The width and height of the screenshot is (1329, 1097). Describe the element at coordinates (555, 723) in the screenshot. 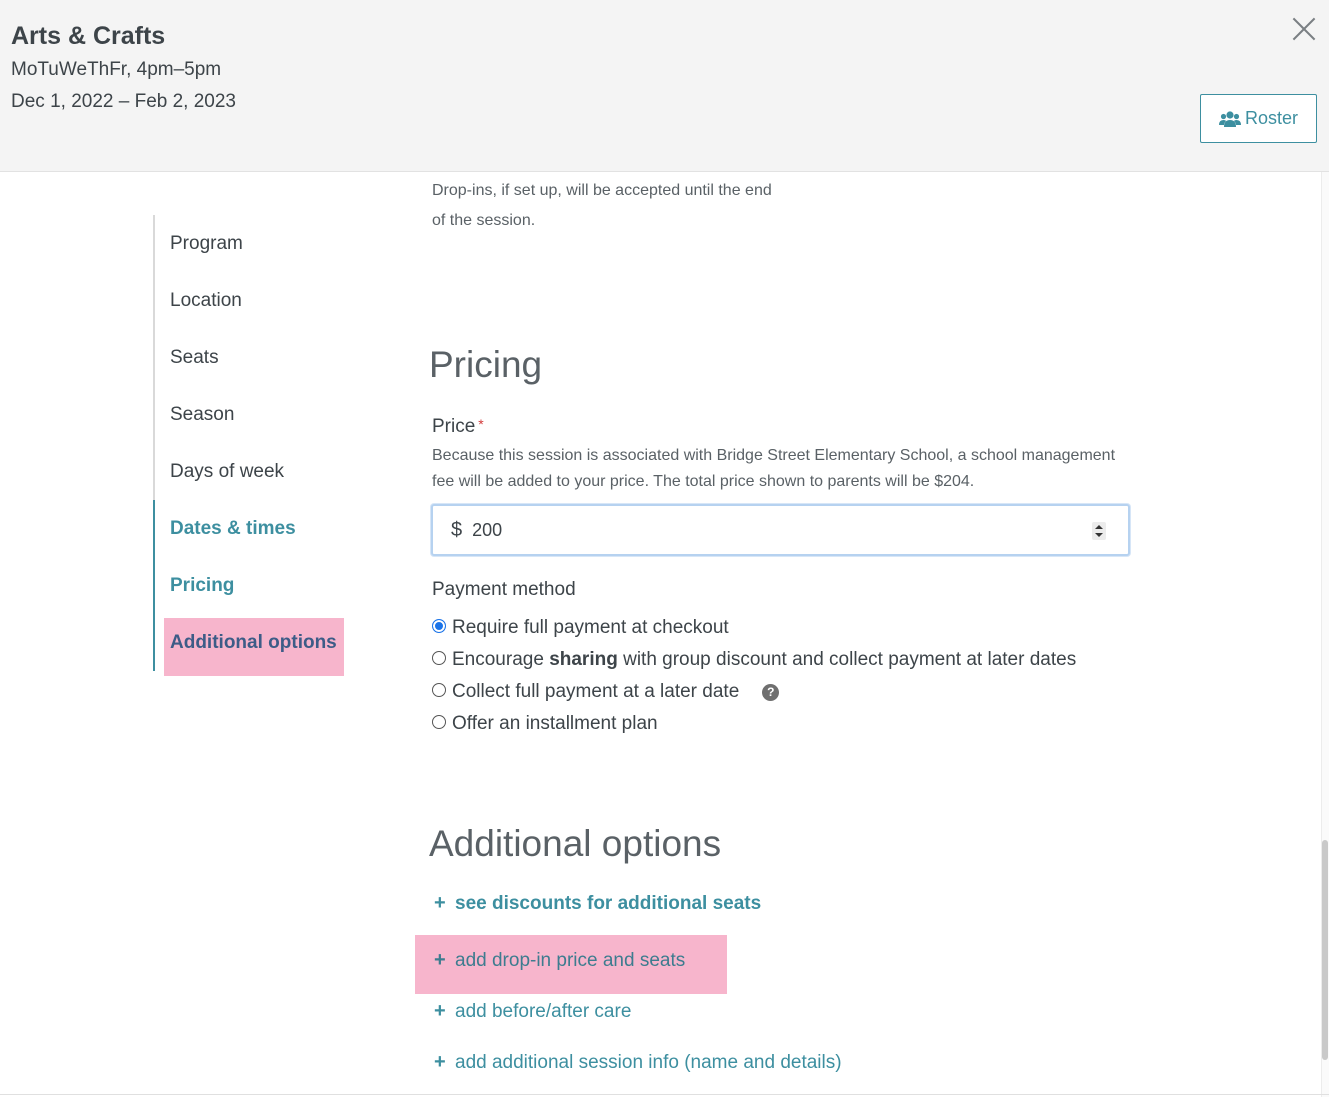

I see `payment-option-label: Offer an installment plan` at that location.